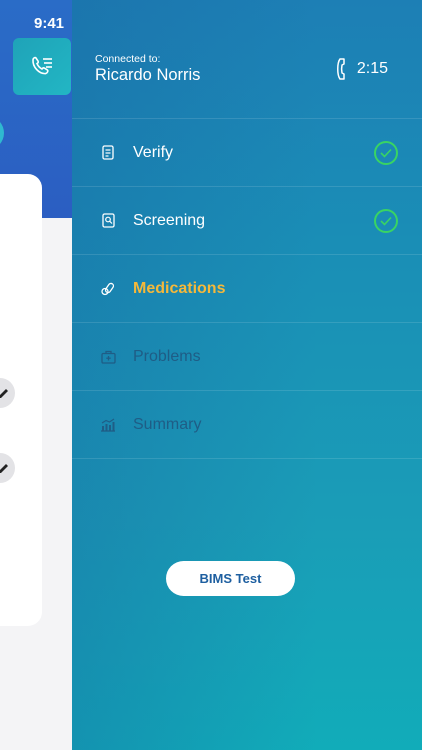 The height and width of the screenshot is (750, 422). I want to click on phone-icon, so click(340, 69).